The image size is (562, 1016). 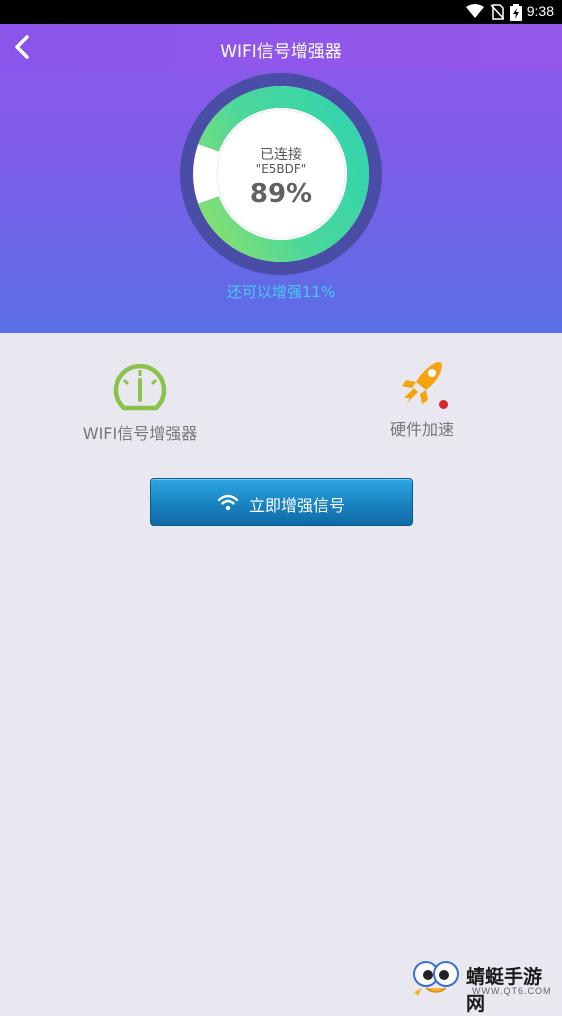 I want to click on signal-gauge: 已连接 "E5BDF" 89%, so click(x=281, y=174).